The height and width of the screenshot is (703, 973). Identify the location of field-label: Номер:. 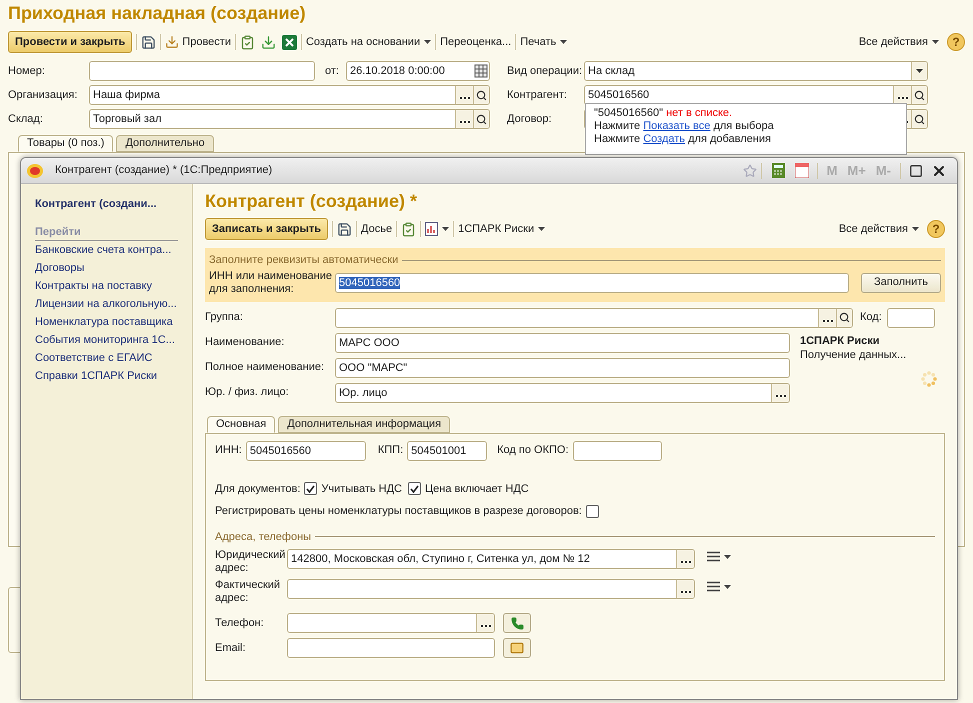
(27, 71).